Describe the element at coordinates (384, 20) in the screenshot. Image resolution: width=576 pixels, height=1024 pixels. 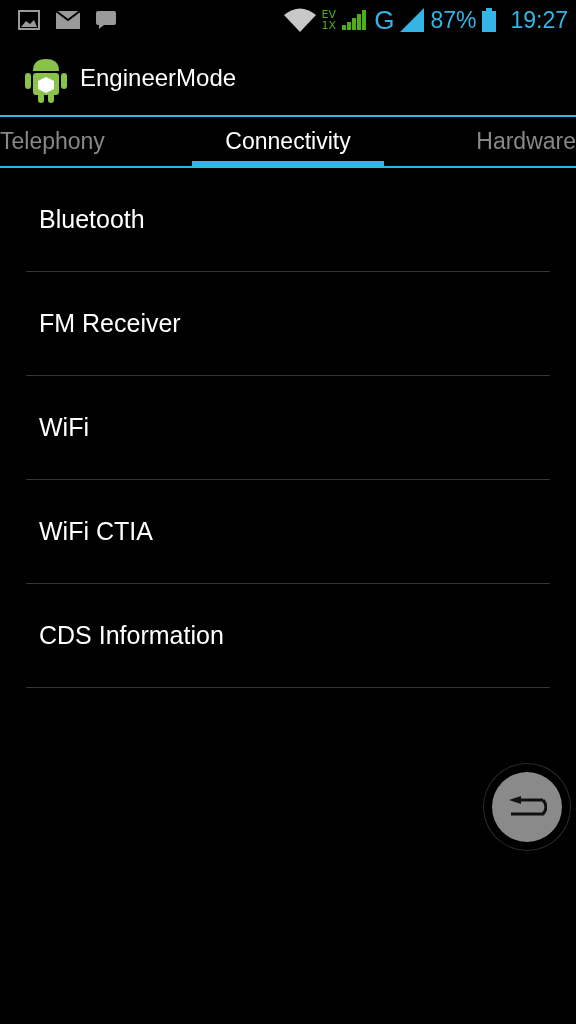
I see `data-type: G` at that location.